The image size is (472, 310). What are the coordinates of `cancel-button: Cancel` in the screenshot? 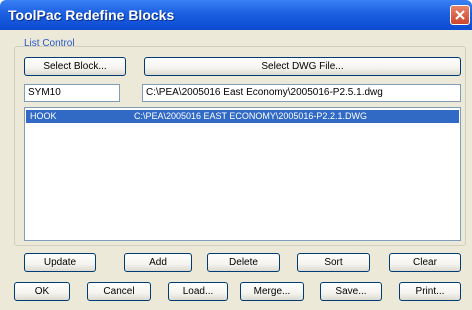 It's located at (119, 291).